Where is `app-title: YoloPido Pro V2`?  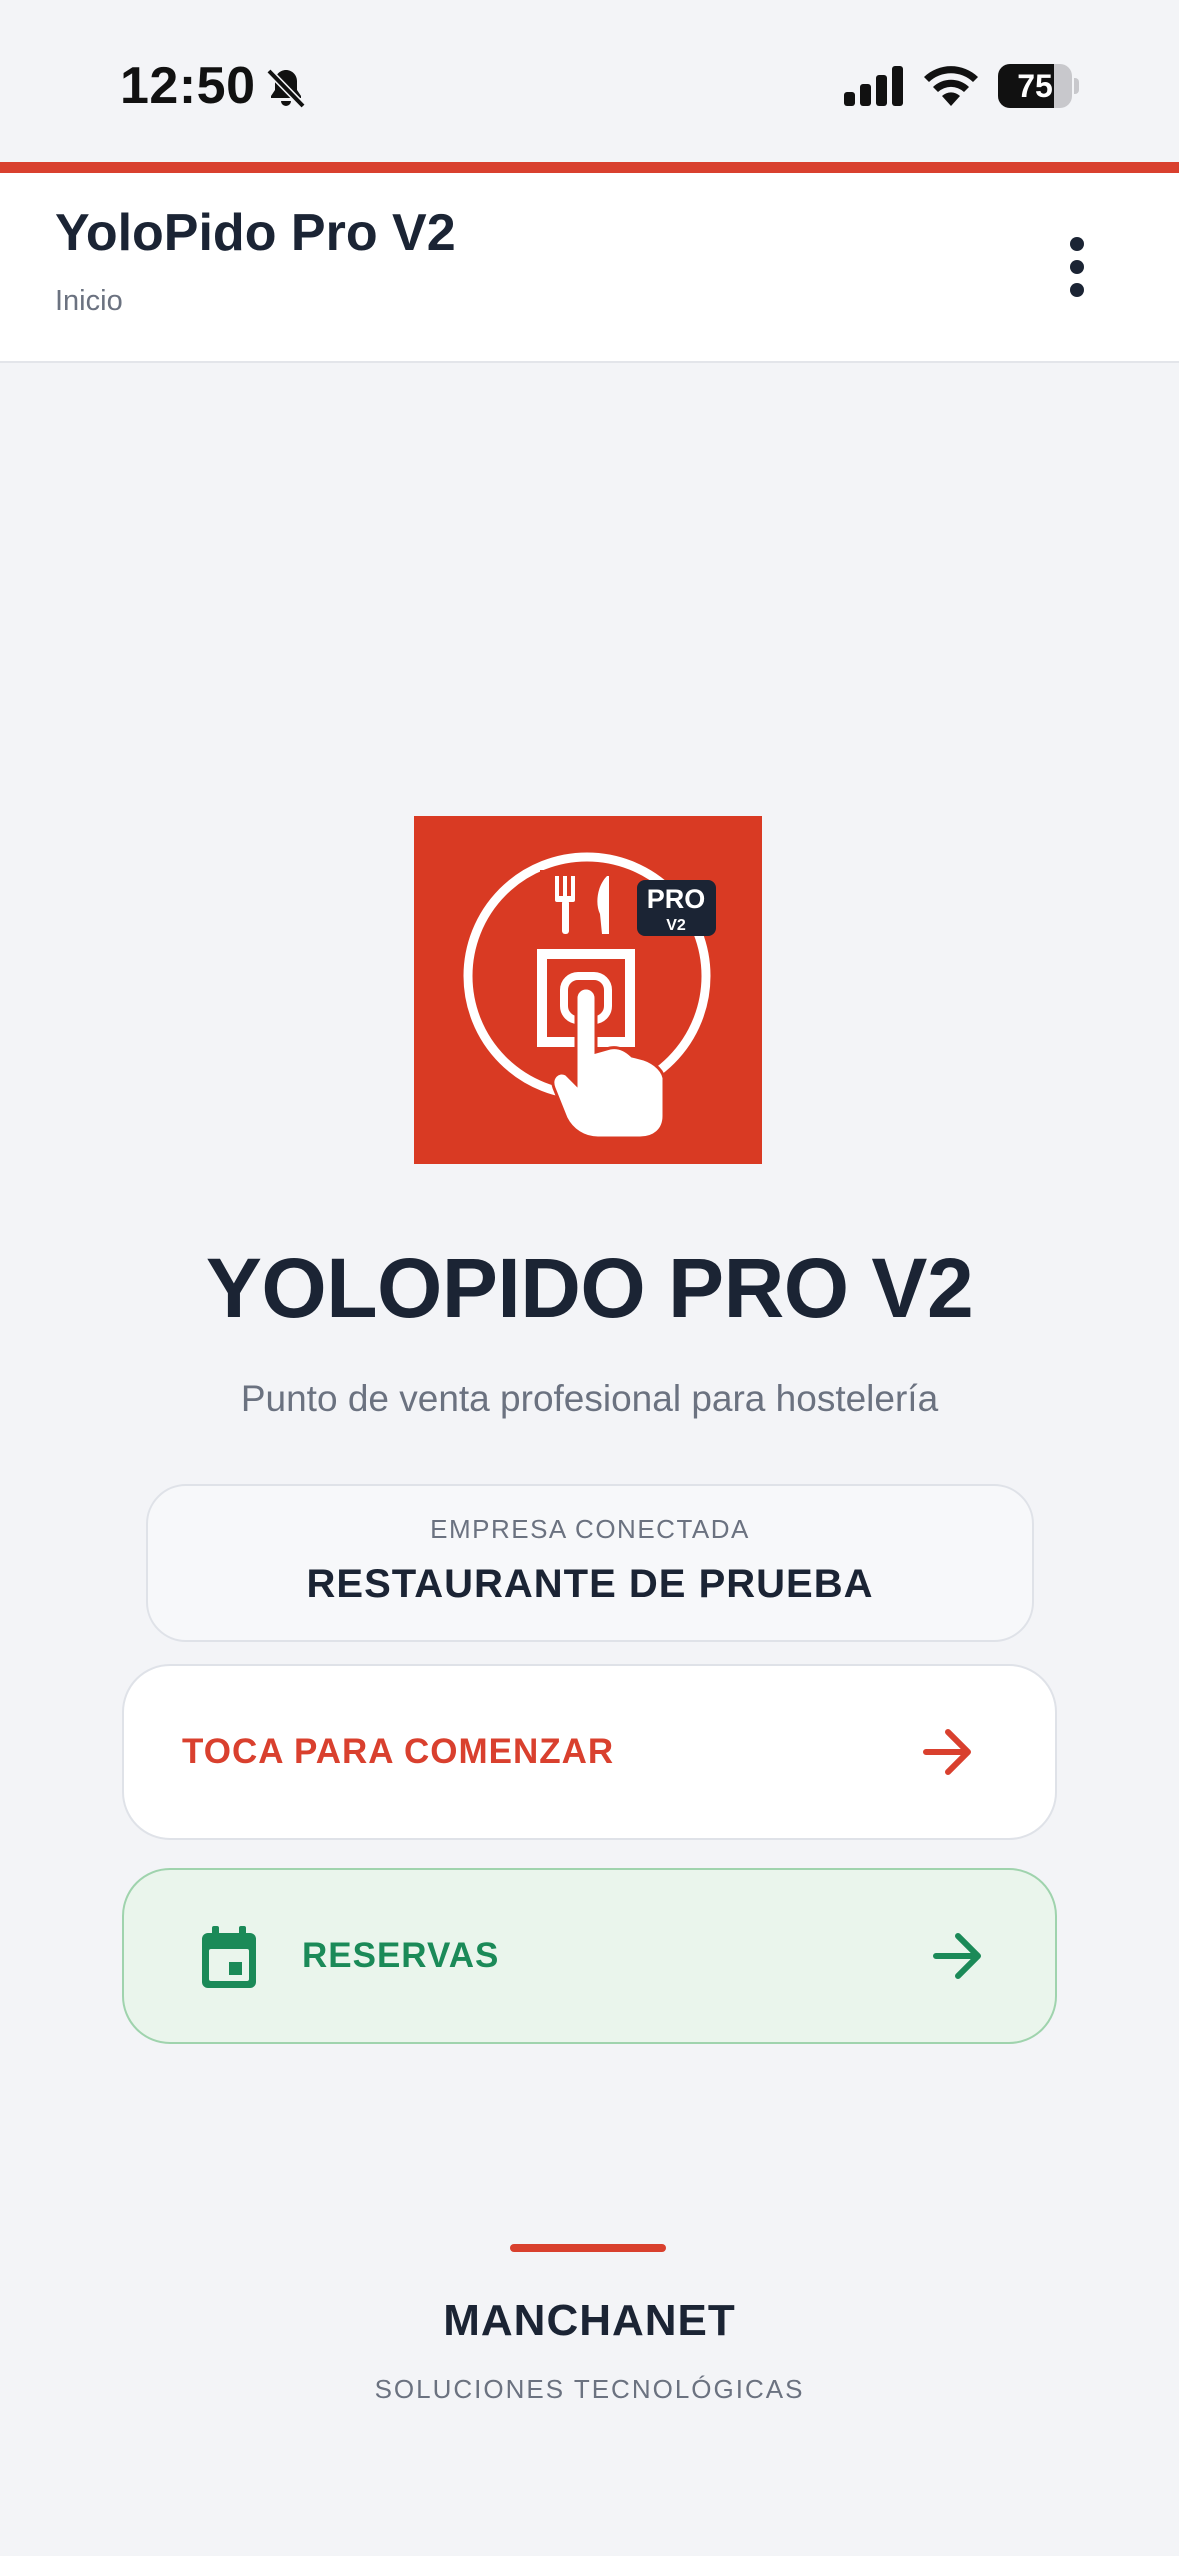
app-title: YoloPido Pro V2 is located at coordinates (255, 233).